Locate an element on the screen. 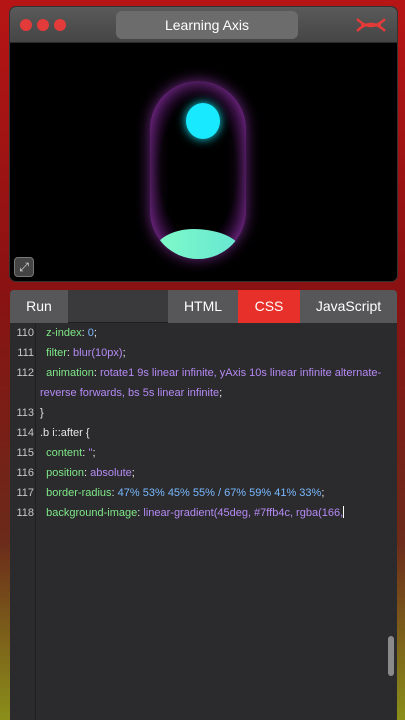 The image size is (405, 720). css-property: background-image is located at coordinates (92, 513).